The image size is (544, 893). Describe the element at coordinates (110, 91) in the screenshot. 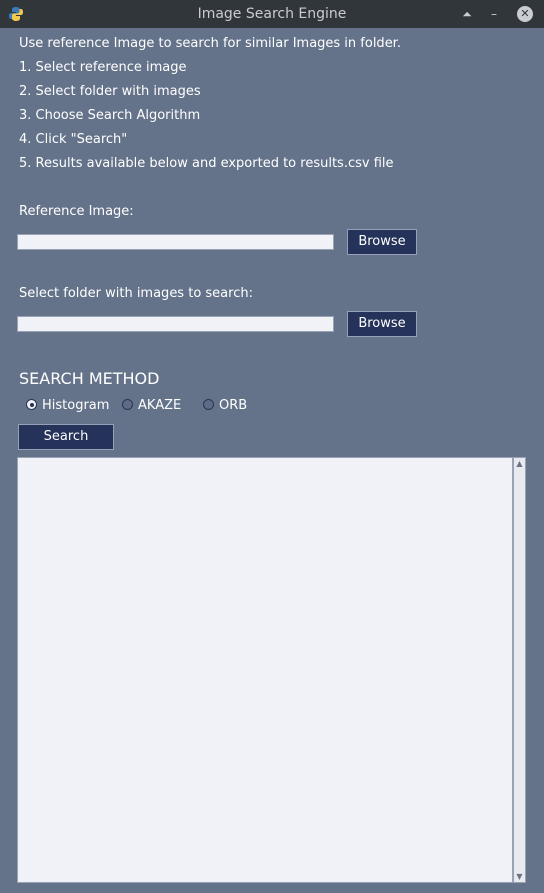

I see `instruction-step-2: 2. Select folder with images` at that location.